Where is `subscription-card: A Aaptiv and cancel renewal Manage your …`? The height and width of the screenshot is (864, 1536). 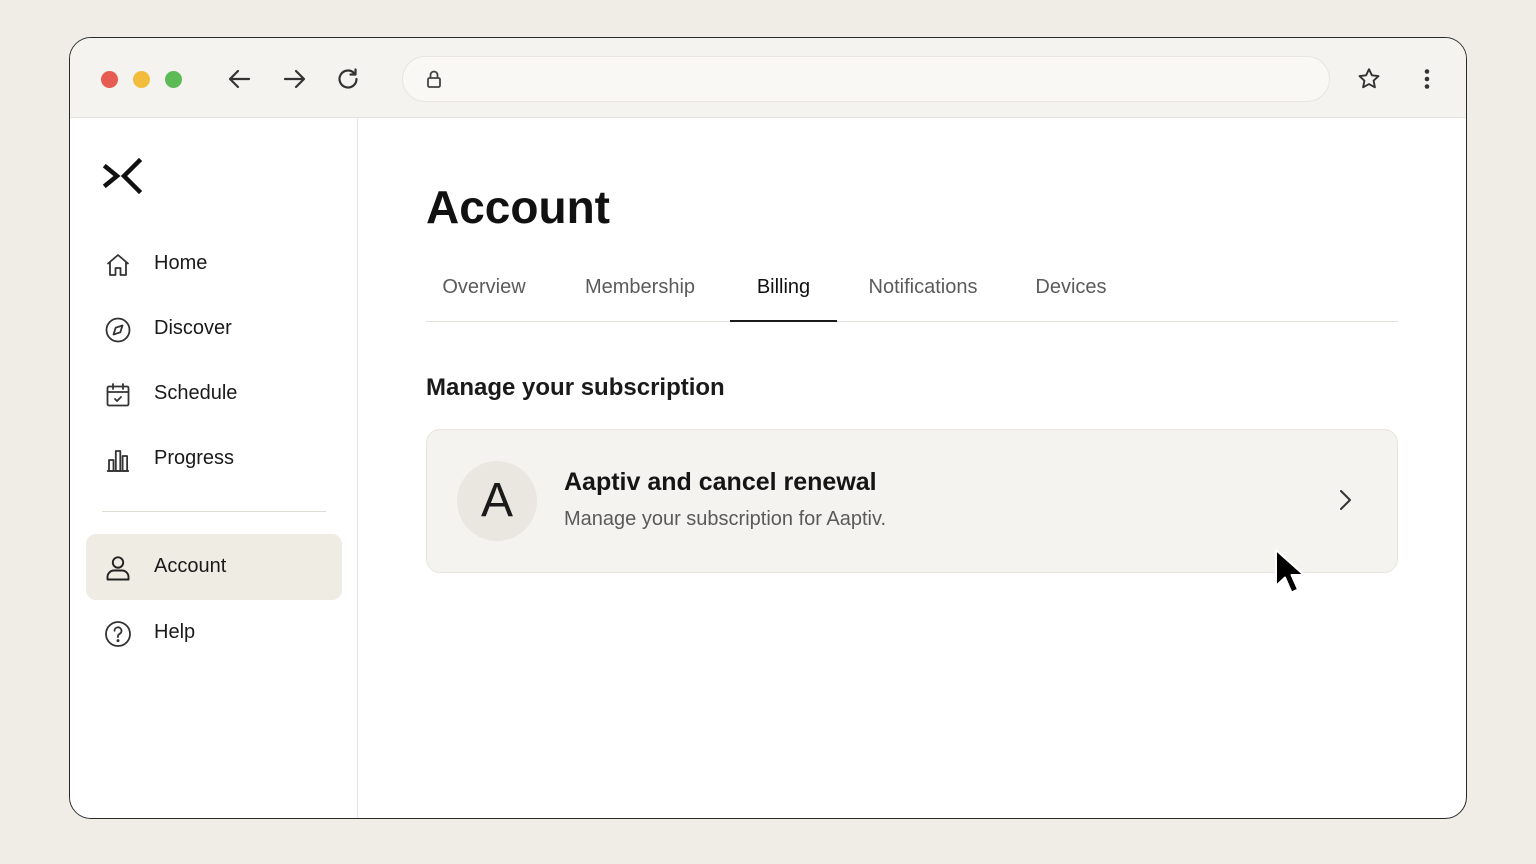
subscription-card: A Aaptiv and cancel renewal Manage your … is located at coordinates (912, 501).